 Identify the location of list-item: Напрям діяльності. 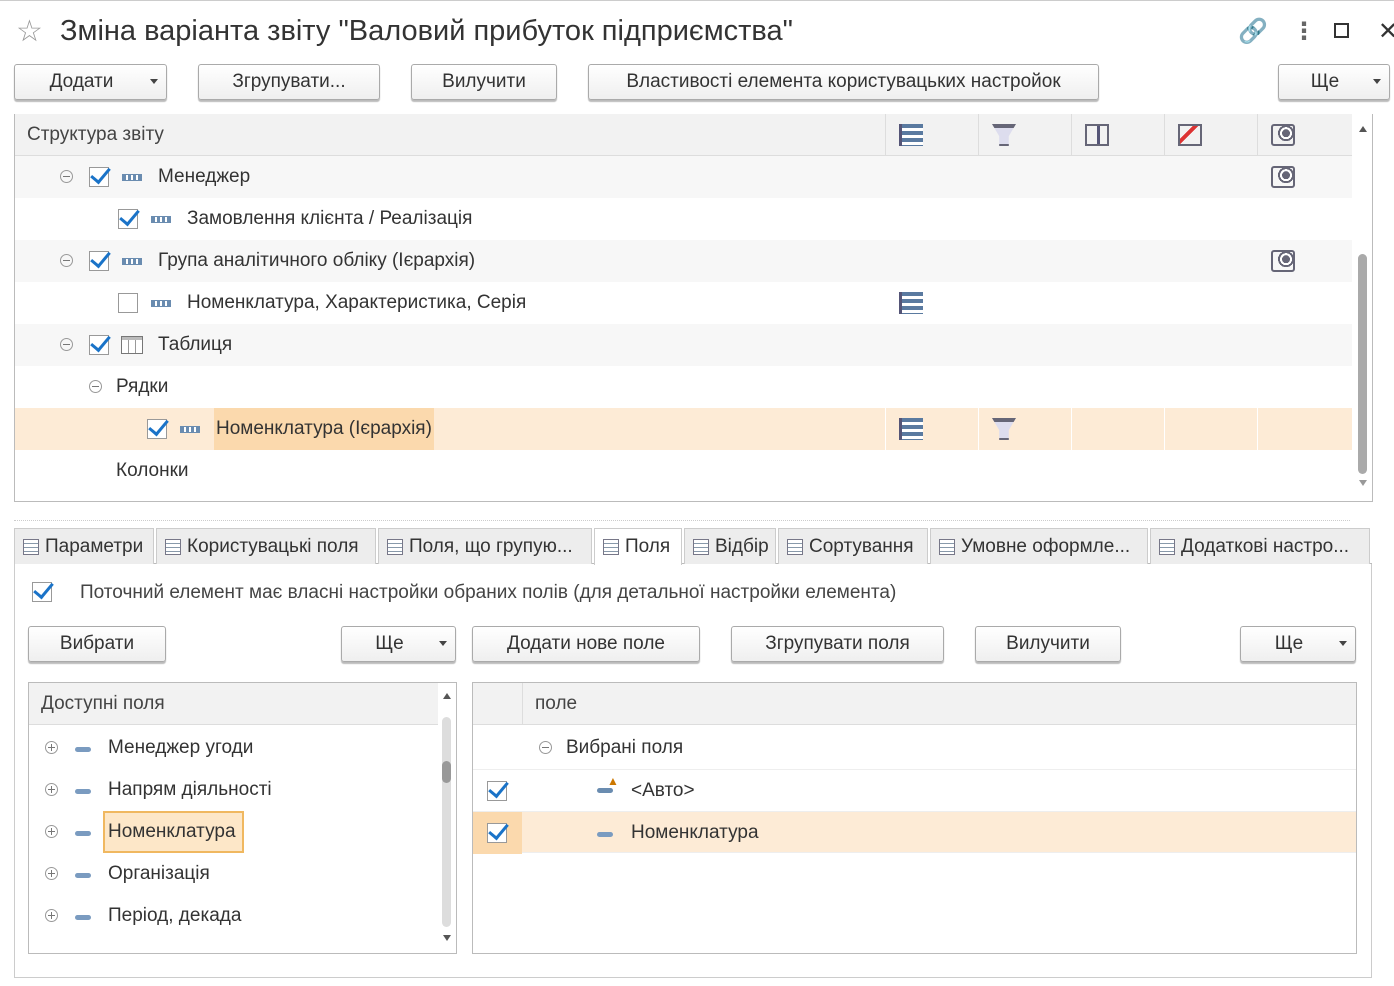
(233, 790).